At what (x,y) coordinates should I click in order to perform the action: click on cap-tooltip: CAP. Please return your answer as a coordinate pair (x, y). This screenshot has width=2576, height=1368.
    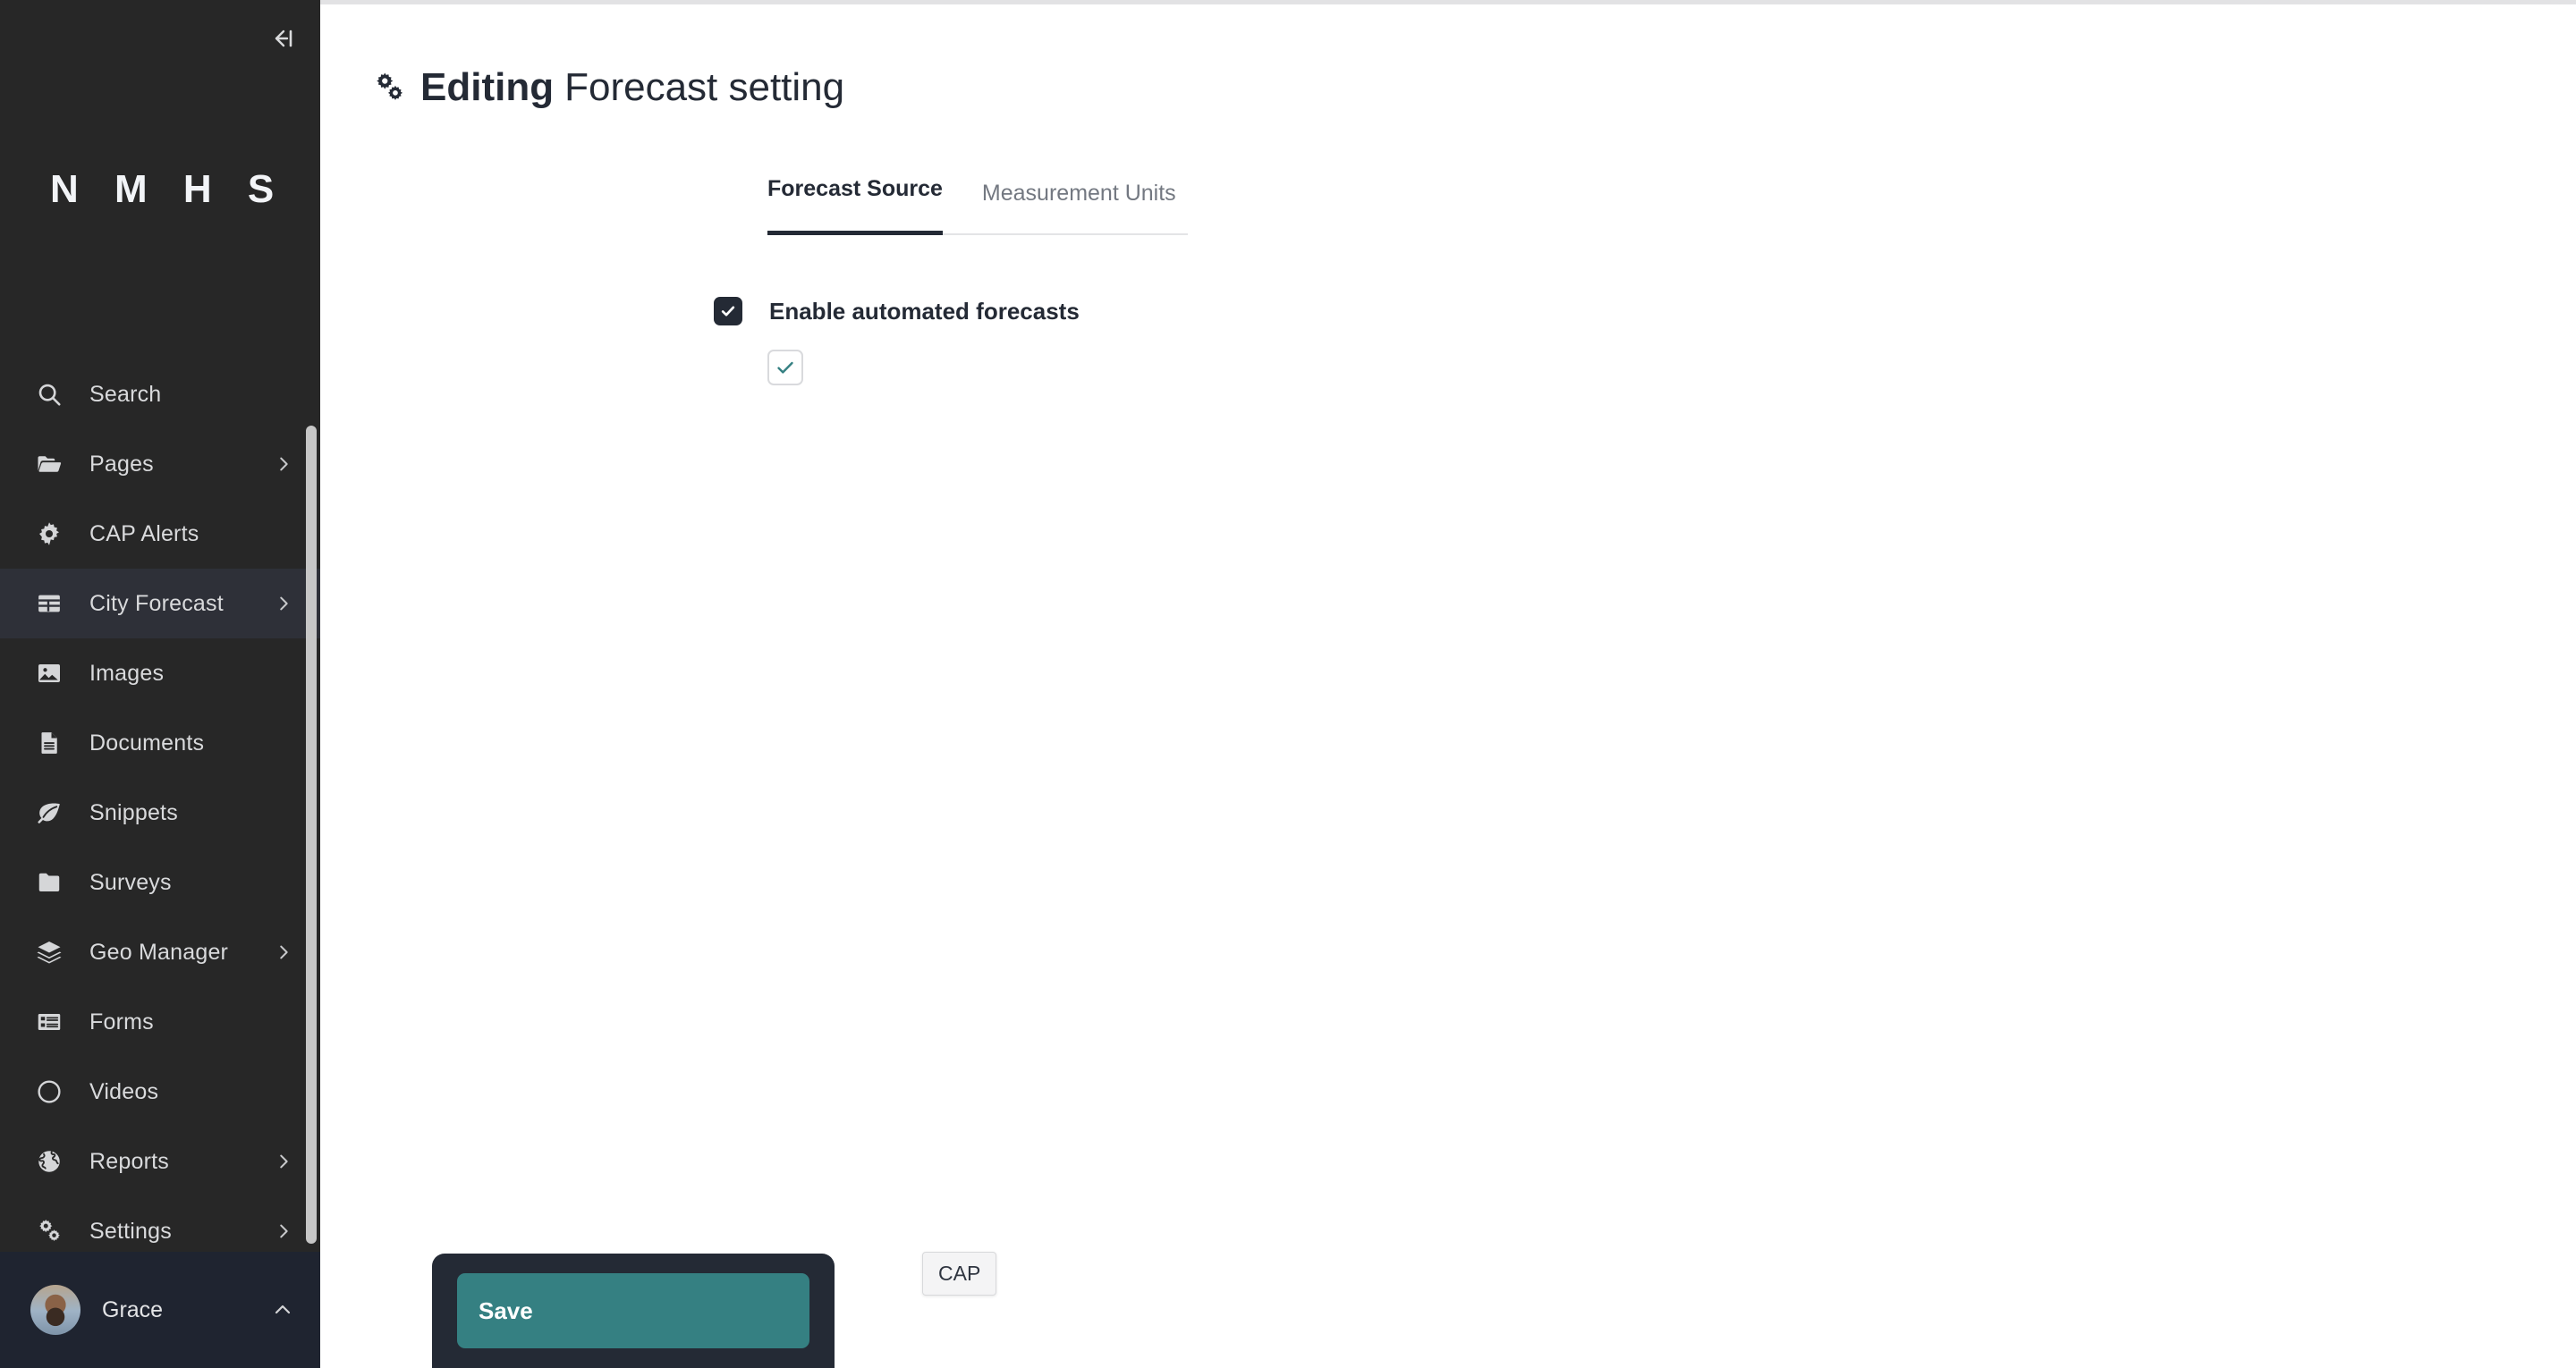
    Looking at the image, I should click on (959, 1274).